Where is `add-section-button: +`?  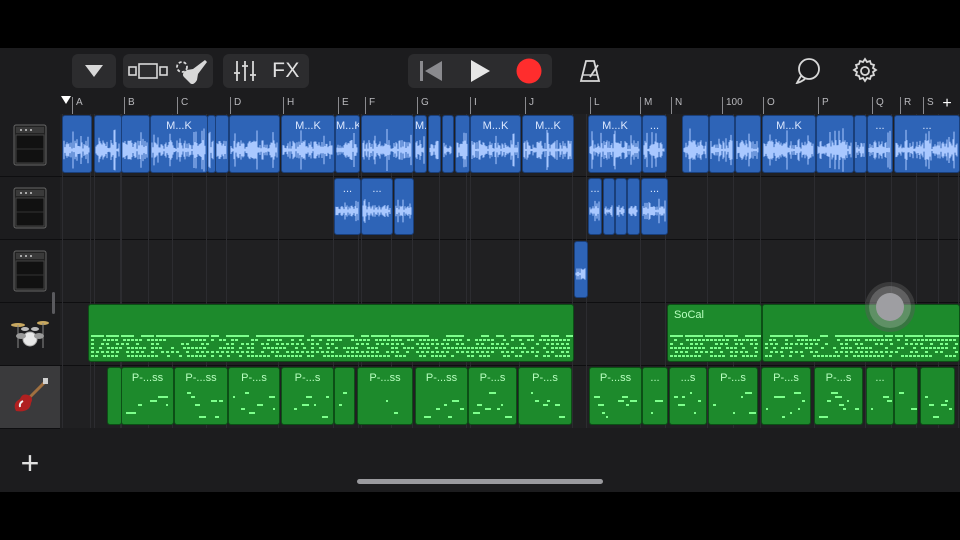 add-section-button: + is located at coordinates (947, 104).